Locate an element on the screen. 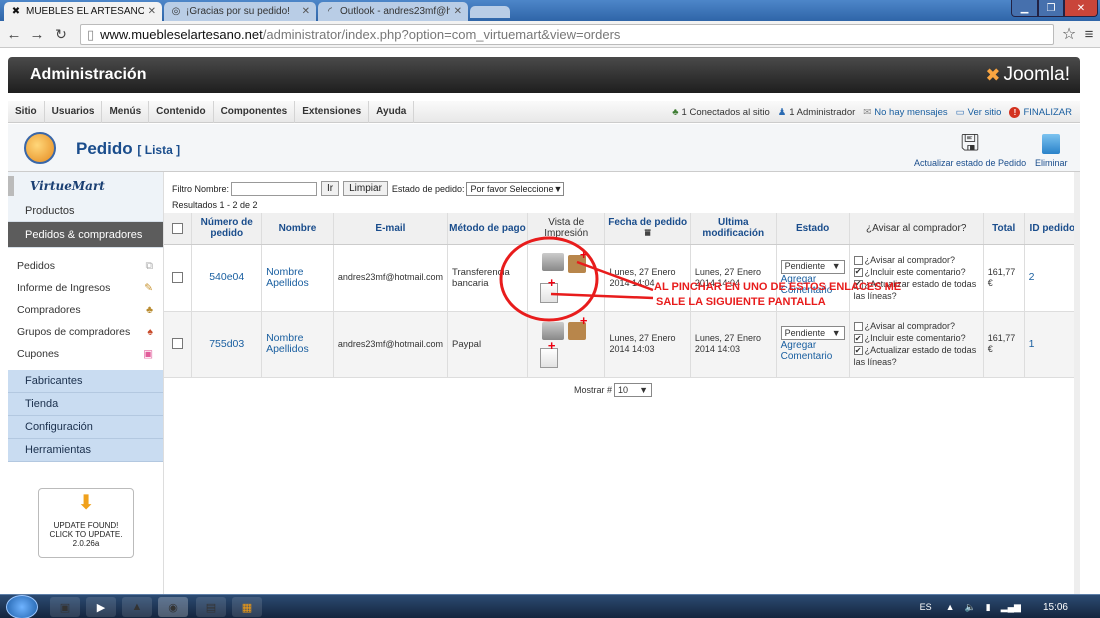 The image size is (1100, 618). col-nombre: Nombre is located at coordinates (297, 229).